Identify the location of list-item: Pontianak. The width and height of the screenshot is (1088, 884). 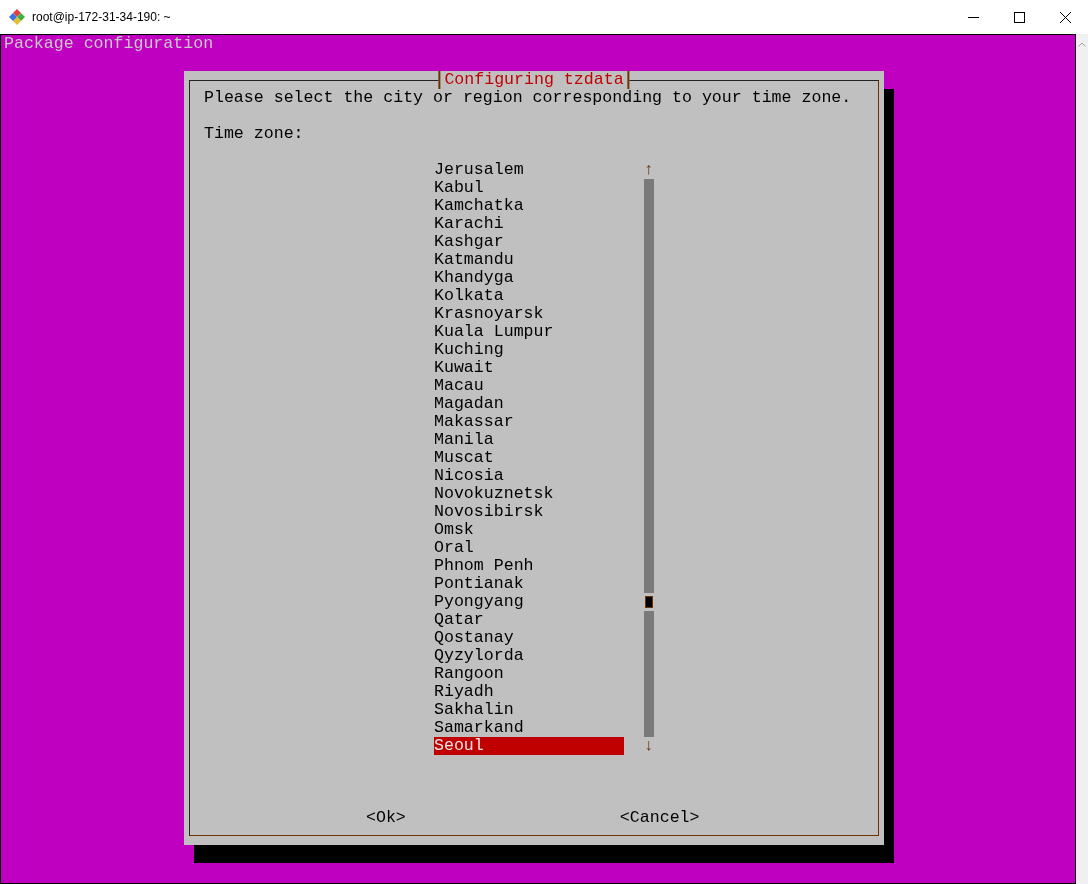
(529, 584).